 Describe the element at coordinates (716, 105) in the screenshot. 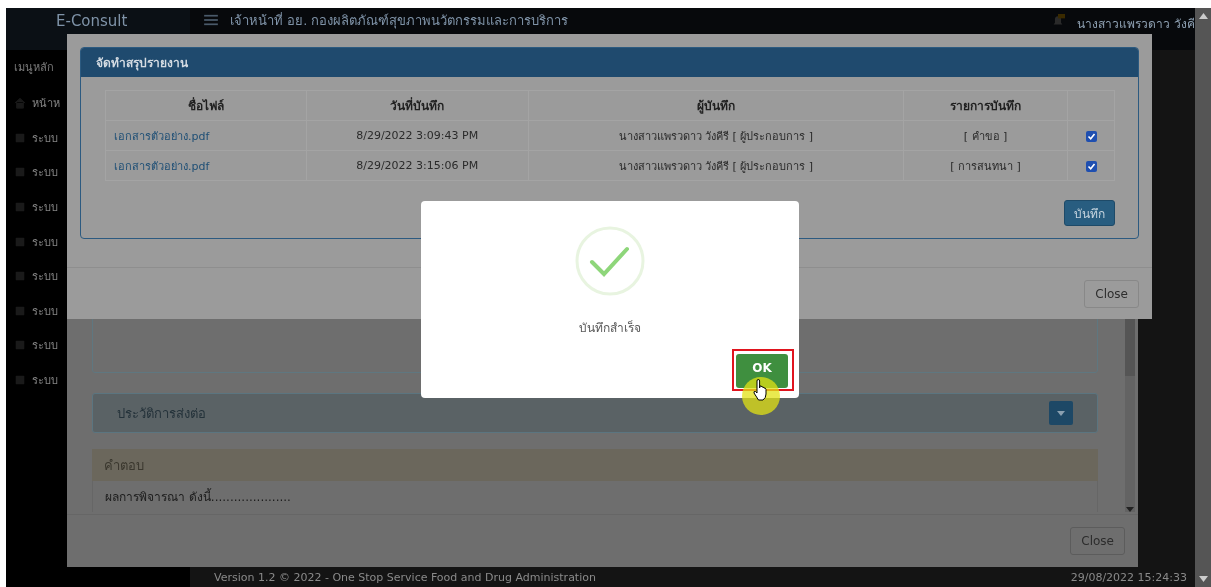

I see `column-header: ผู้บันทึก` at that location.